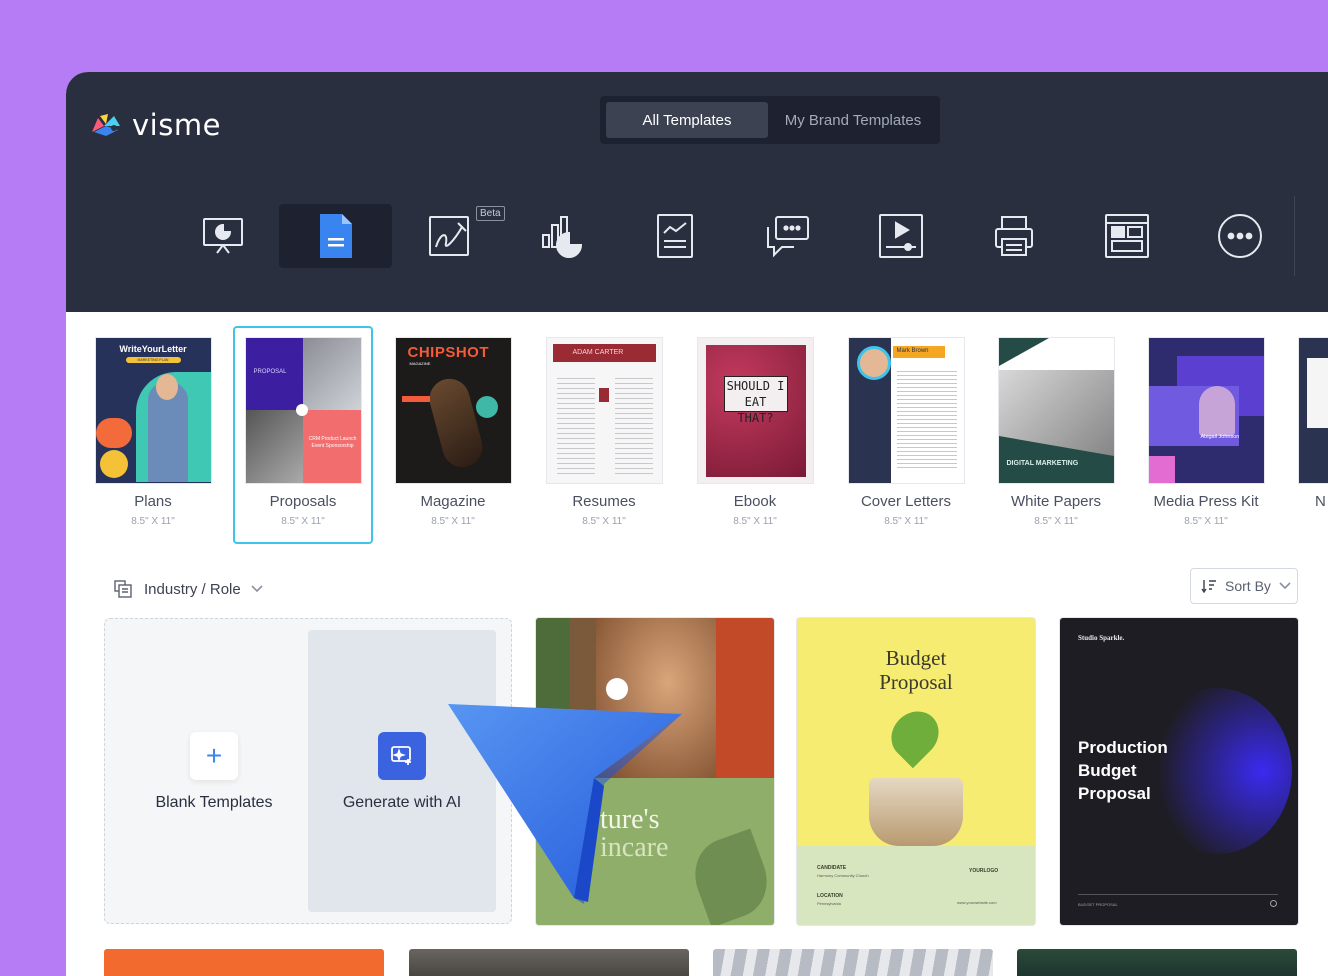 The width and height of the screenshot is (1328, 976). I want to click on production-studio-name: Studio Sparkle., so click(1101, 638).